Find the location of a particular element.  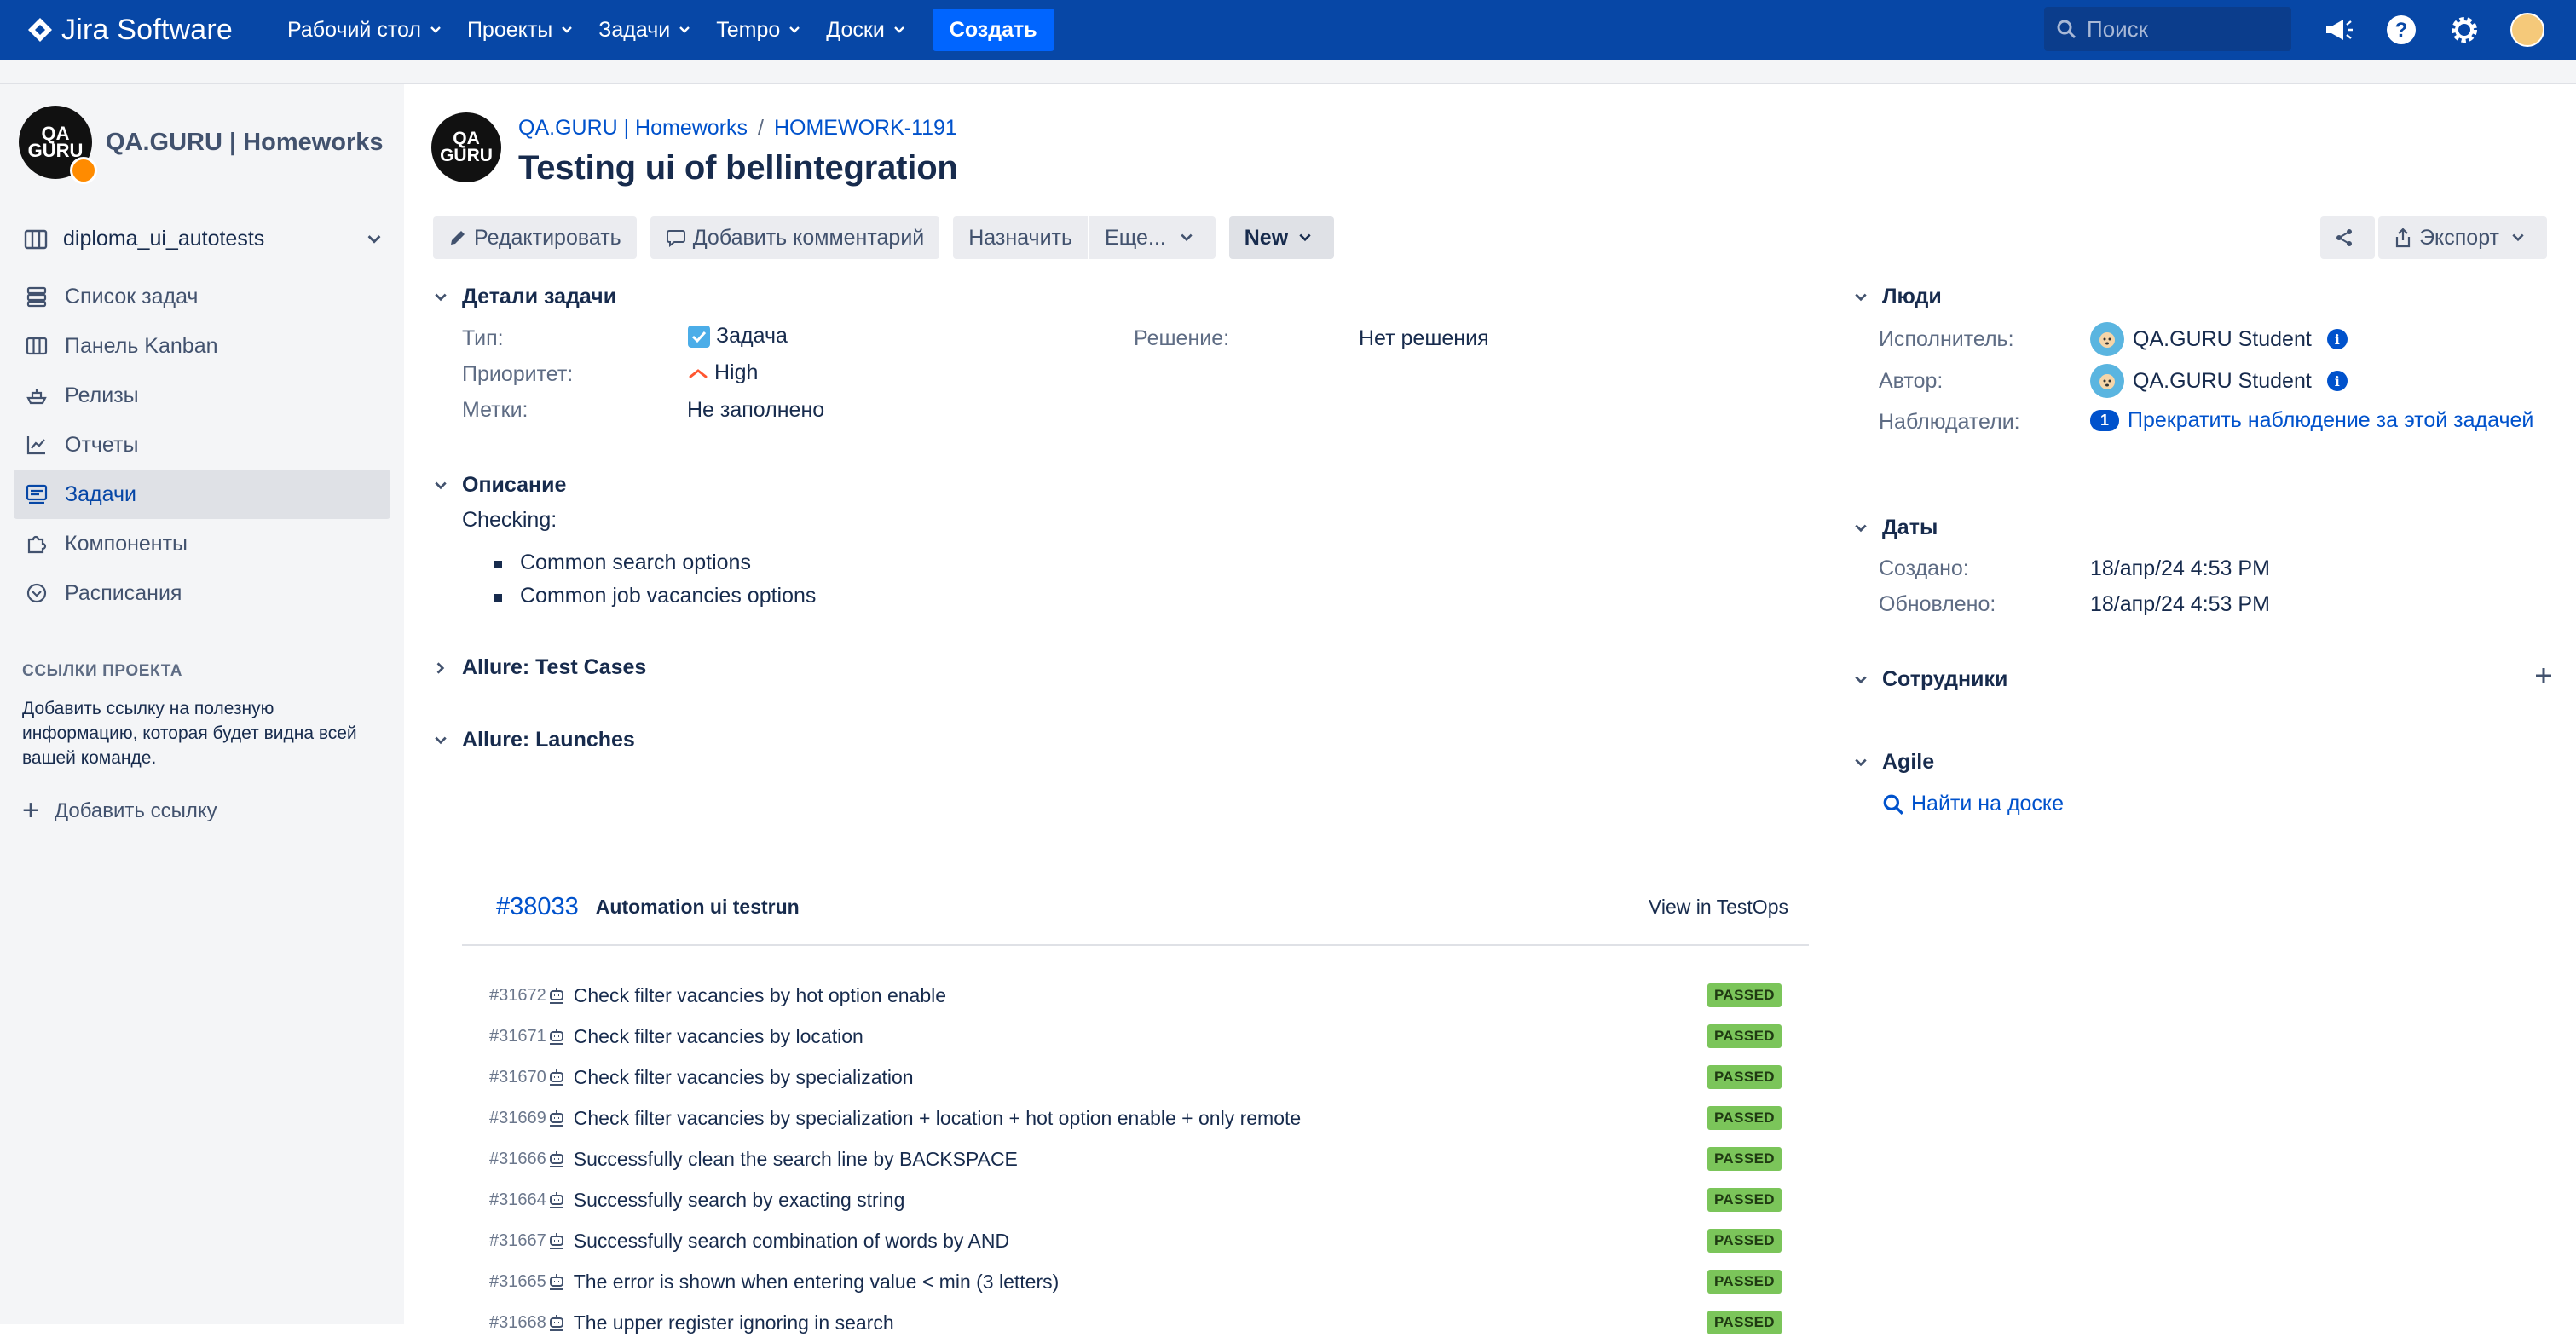

test-id: #31664 is located at coordinates (517, 1200).